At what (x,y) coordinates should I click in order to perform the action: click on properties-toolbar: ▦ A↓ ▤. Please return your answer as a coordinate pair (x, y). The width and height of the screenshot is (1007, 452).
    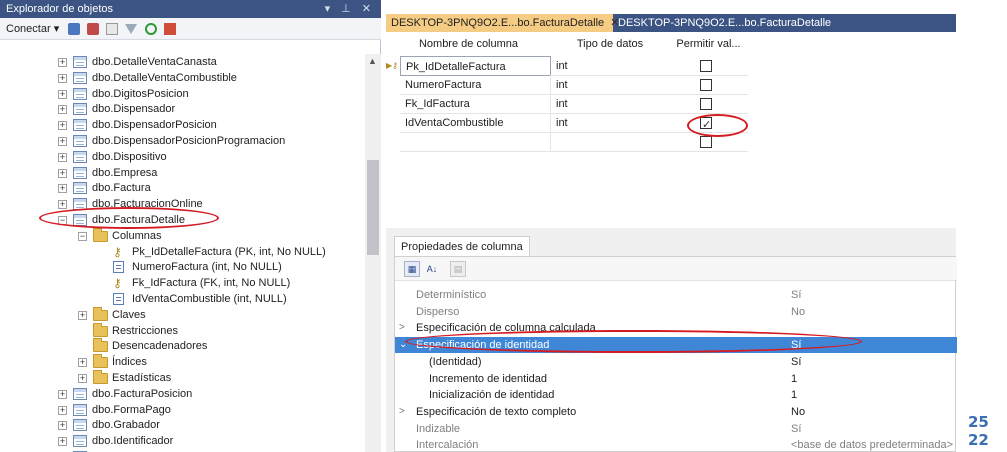
    Looking at the image, I should click on (676, 269).